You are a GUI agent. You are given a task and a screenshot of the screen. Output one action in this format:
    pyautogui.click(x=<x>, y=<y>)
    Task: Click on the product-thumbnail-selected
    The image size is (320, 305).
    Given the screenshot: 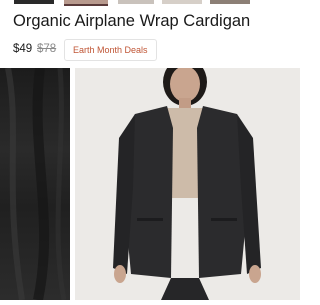 What is the action you would take?
    pyautogui.click(x=86, y=3)
    